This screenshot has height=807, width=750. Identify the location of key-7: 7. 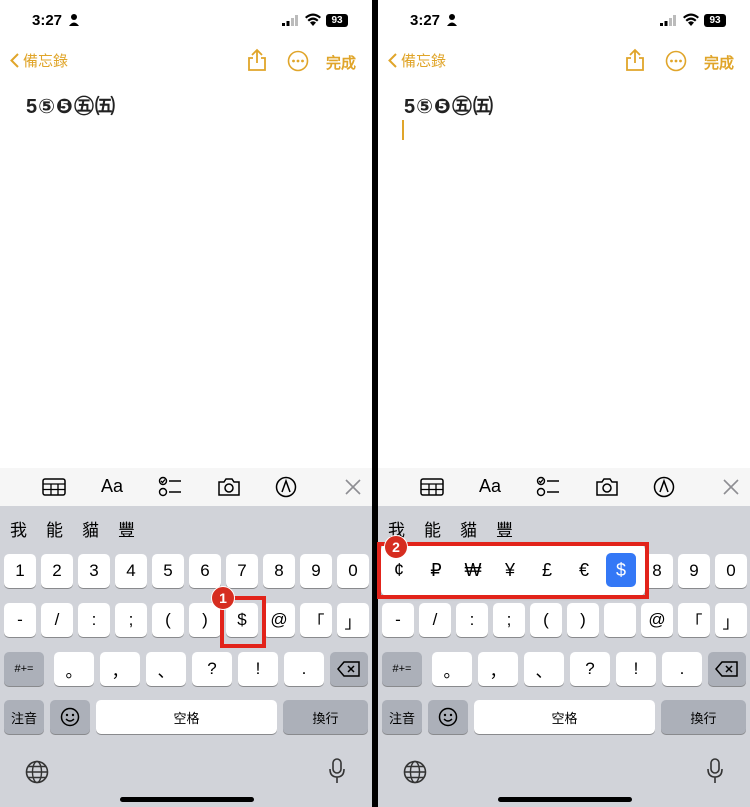
(242, 571).